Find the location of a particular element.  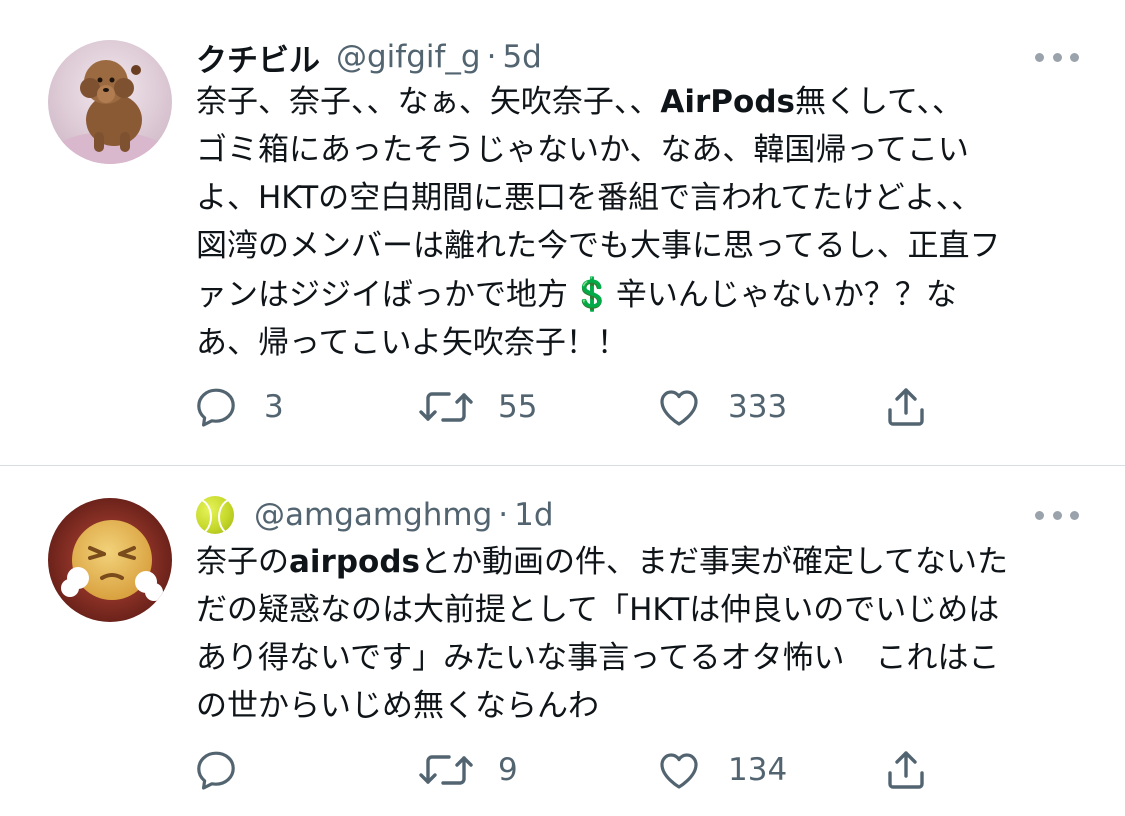

text-line: よ、HKTの空白期間に悪口を番組で言われてたけどよ、、 is located at coordinates (589, 198).